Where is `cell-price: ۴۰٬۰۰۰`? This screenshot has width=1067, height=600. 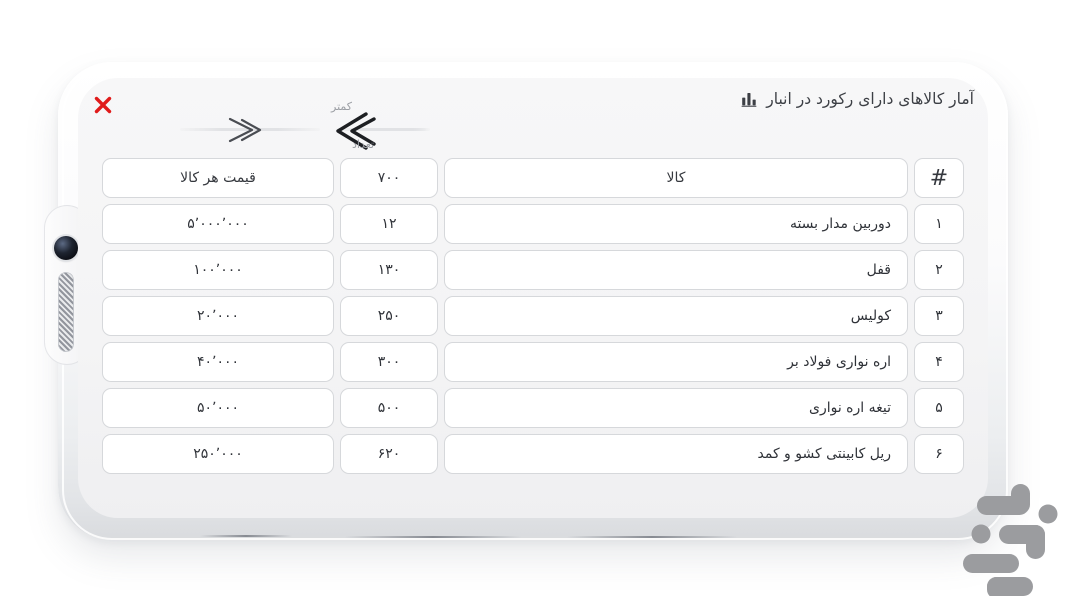 cell-price: ۴۰٬۰۰۰ is located at coordinates (218, 362).